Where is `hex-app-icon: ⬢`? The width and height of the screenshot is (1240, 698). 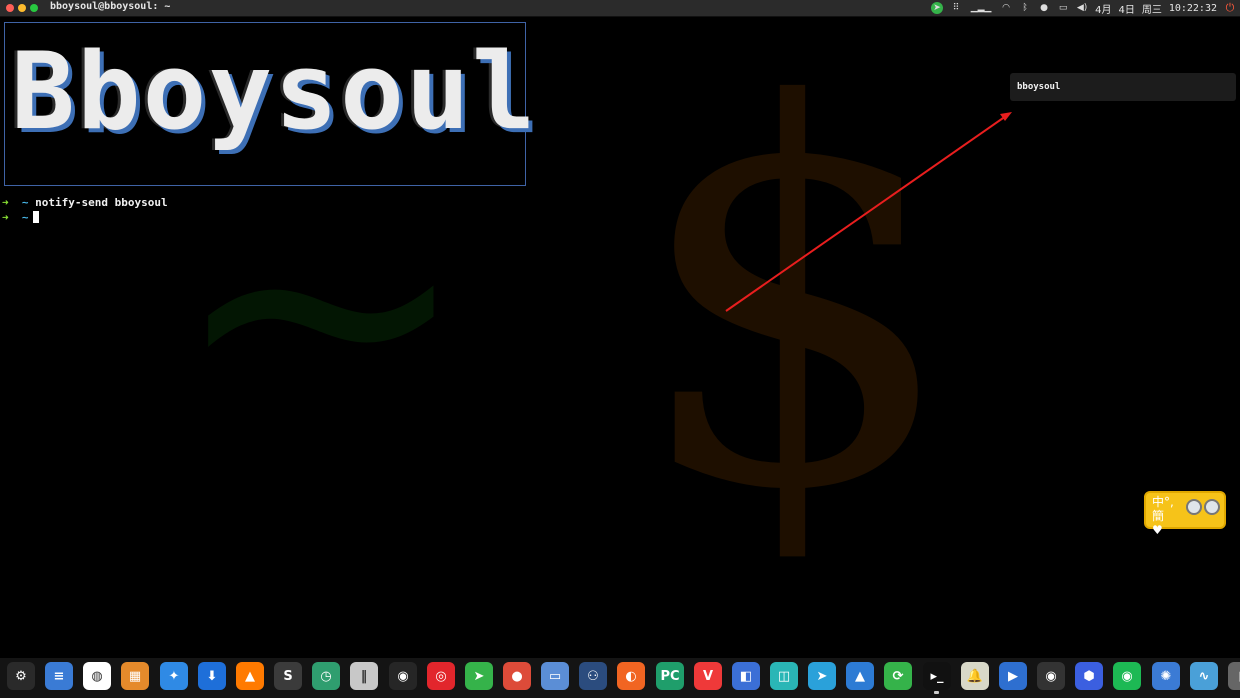
hex-app-icon: ⬢ is located at coordinates (1089, 676).